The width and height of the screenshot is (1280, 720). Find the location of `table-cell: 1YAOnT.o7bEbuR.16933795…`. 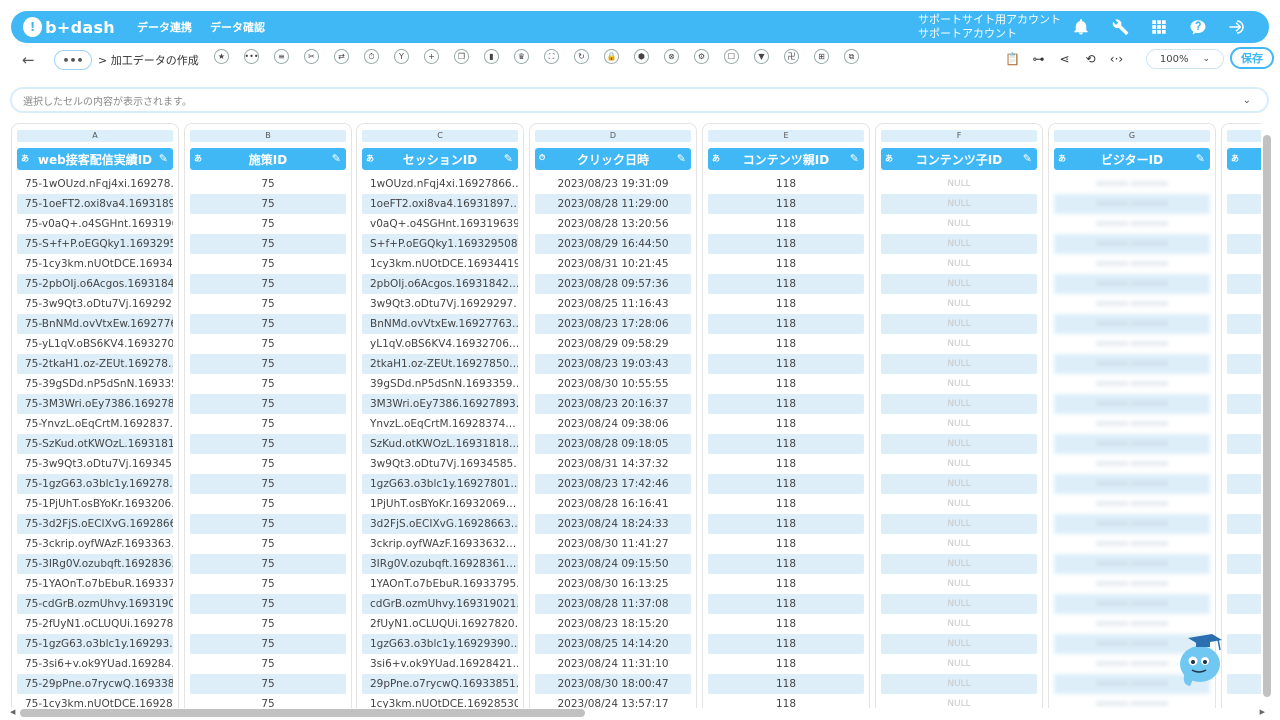

table-cell: 1YAOnT.o7bEbuR.16933795… is located at coordinates (440, 584).